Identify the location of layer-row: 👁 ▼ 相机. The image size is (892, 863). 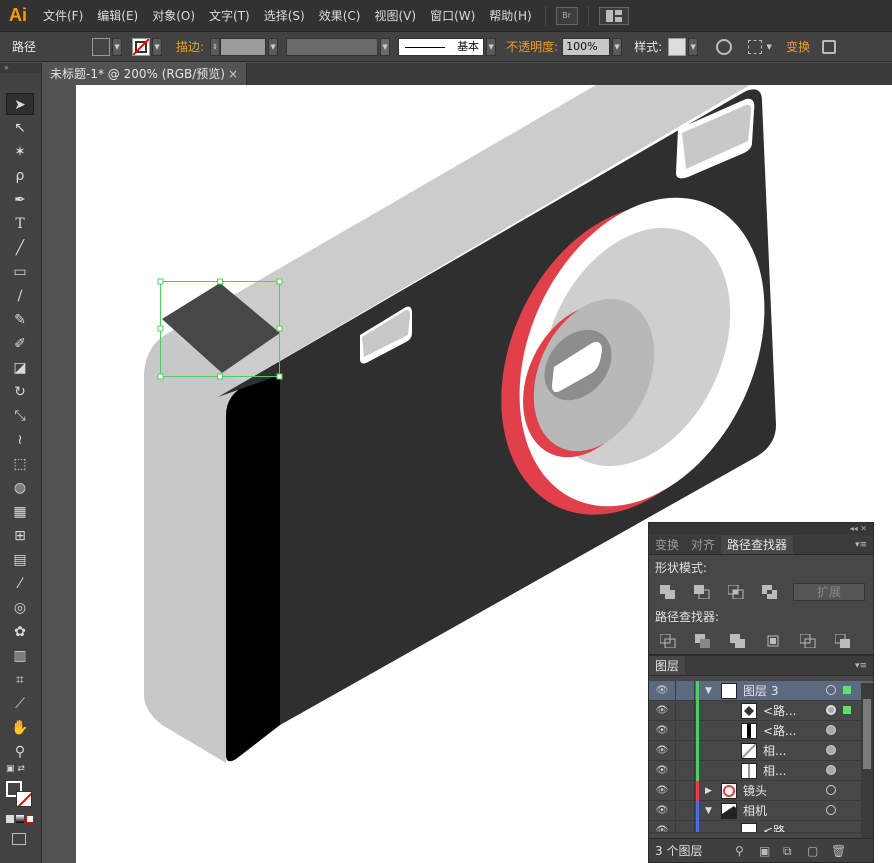
(761, 811).